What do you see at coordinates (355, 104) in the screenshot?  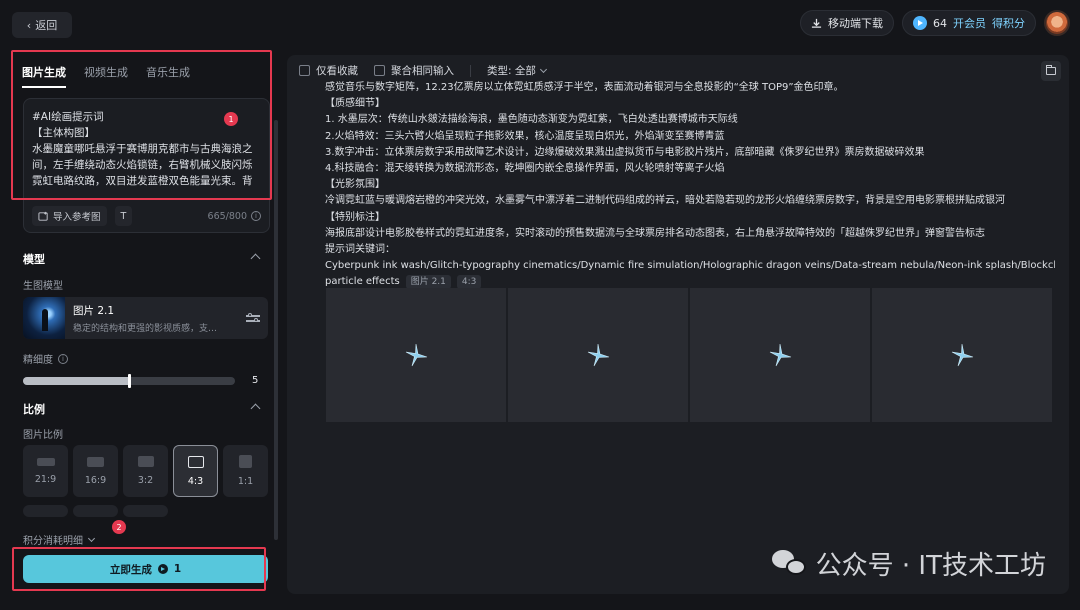 I see `history-text-line: 【质感细节】` at bounding box center [355, 104].